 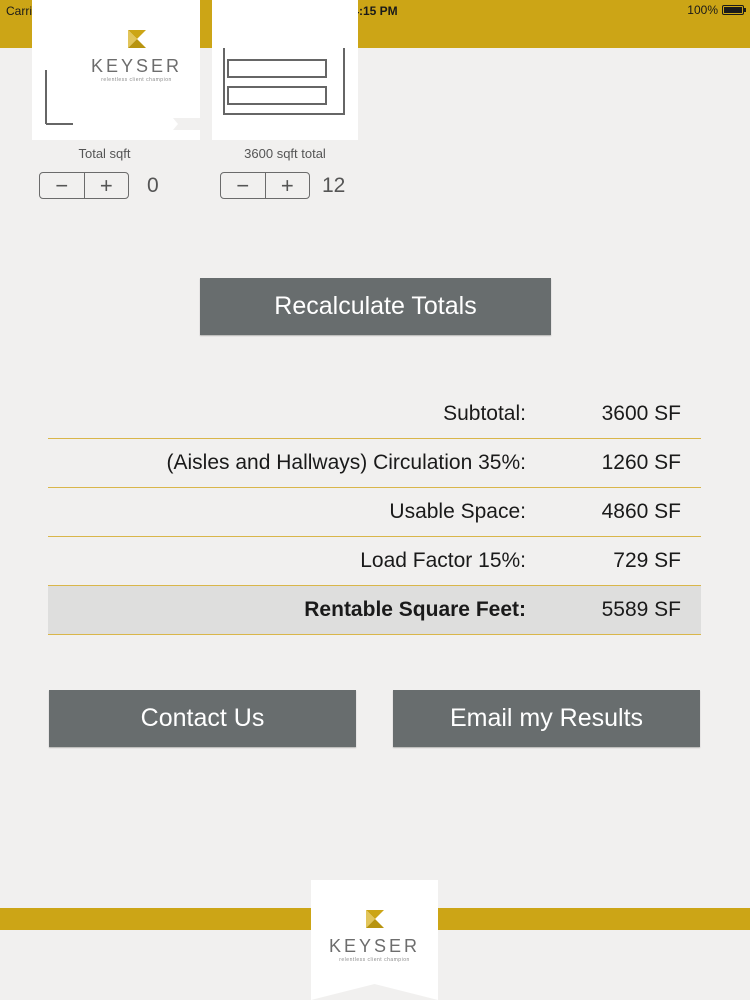 What do you see at coordinates (702, 10) in the screenshot?
I see `battery-percent: 100%` at bounding box center [702, 10].